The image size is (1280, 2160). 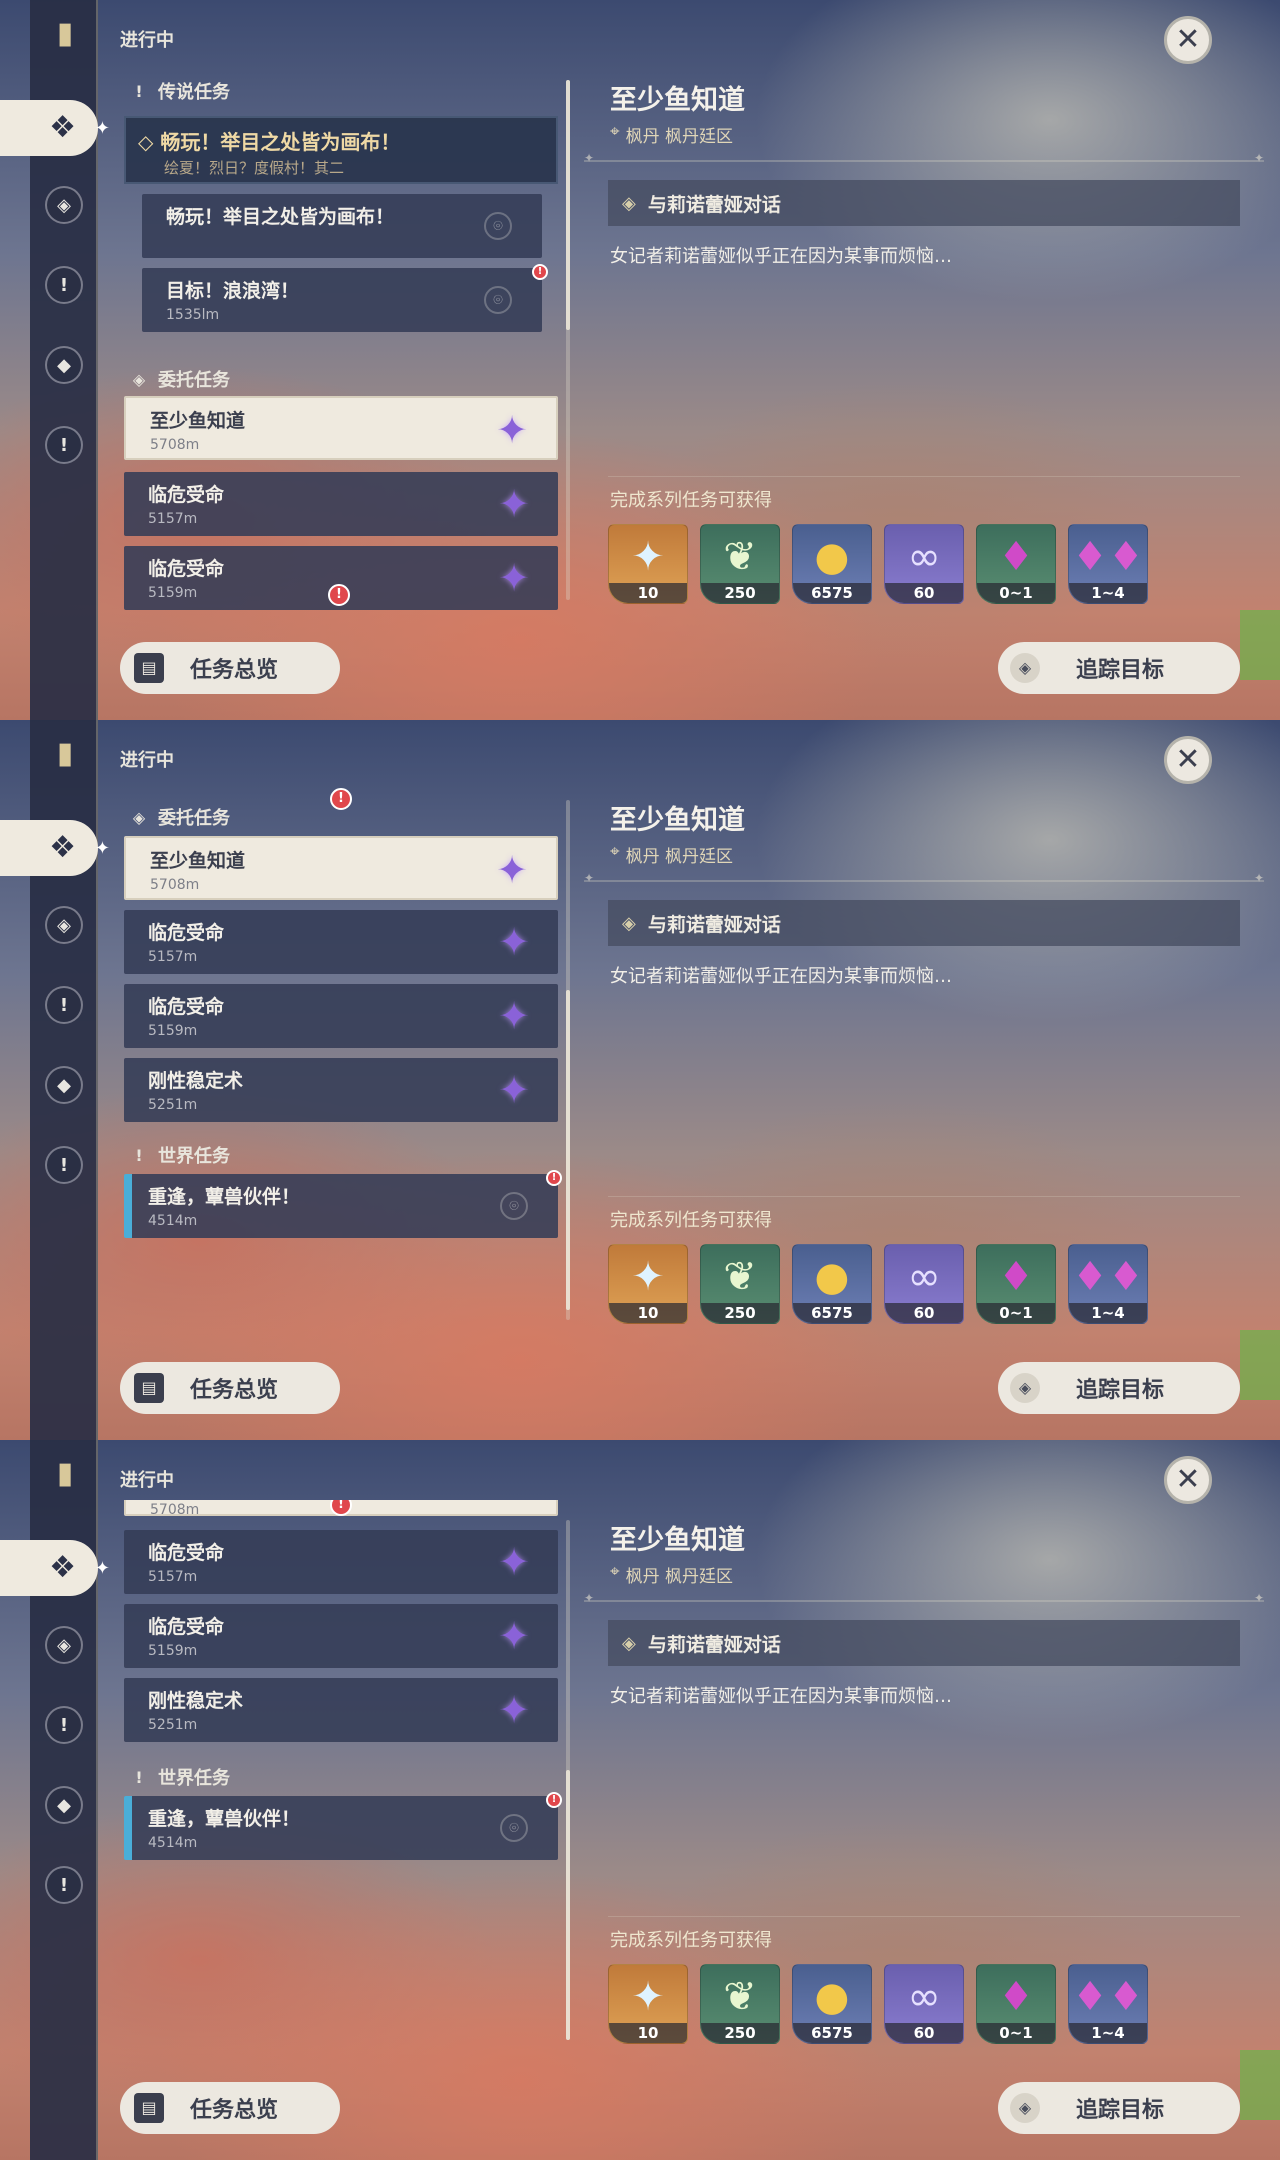 What do you see at coordinates (196, 1701) in the screenshot?
I see `item-name: 刚性稳定术` at bounding box center [196, 1701].